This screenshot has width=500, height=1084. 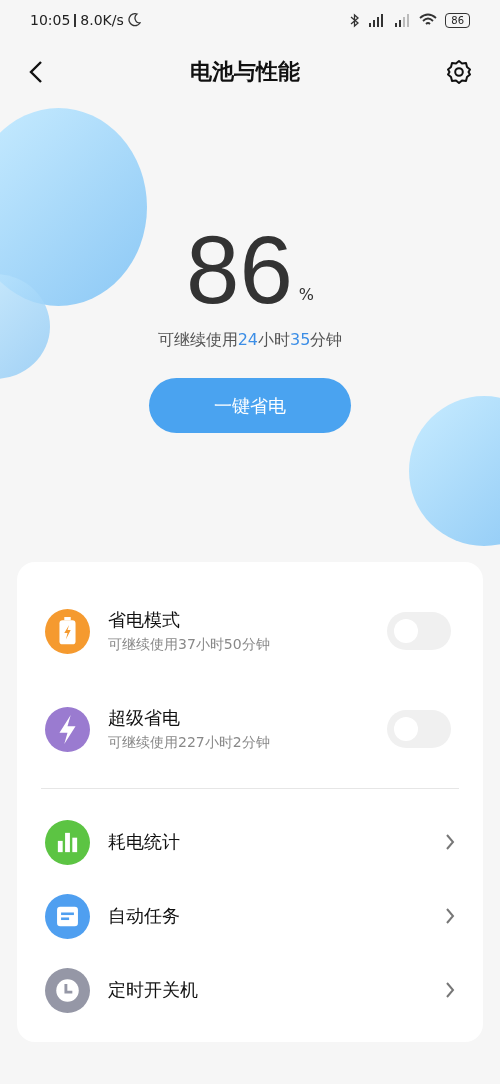 I want to click on menu-label: 自动任务, so click(x=144, y=916).